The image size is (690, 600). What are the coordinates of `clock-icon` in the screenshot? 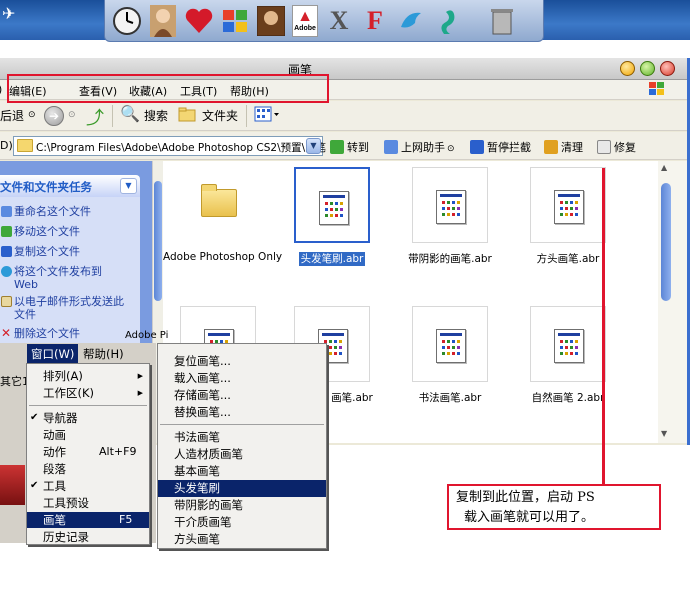 It's located at (127, 21).